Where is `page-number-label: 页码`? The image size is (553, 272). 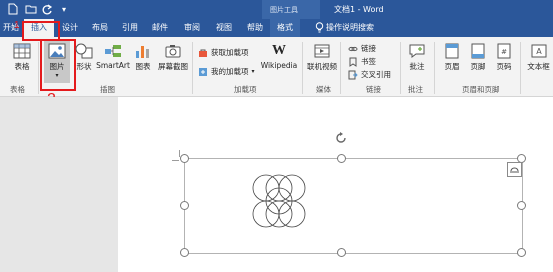
page-number-label: 页码 is located at coordinates (504, 66).